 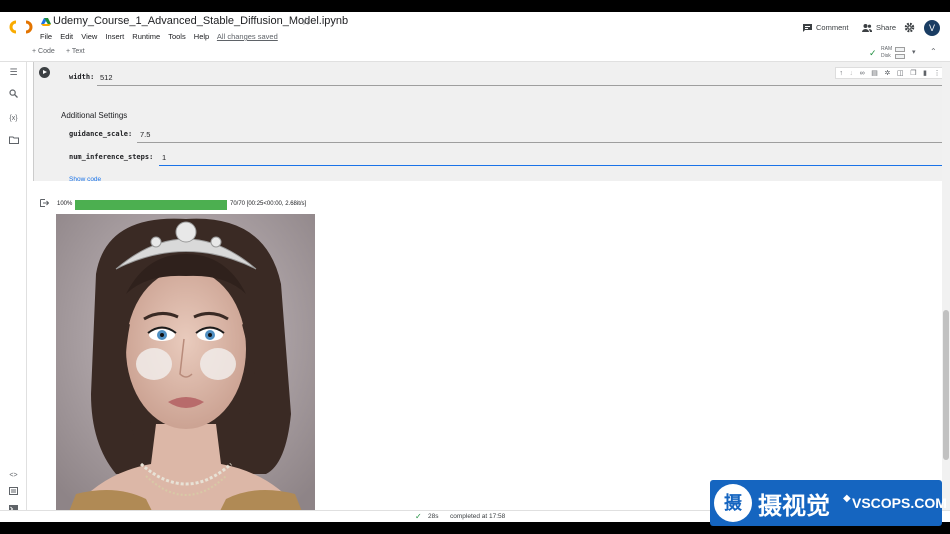 What do you see at coordinates (13, 72) in the screenshot?
I see `table-of-contents-icon: ☰` at bounding box center [13, 72].